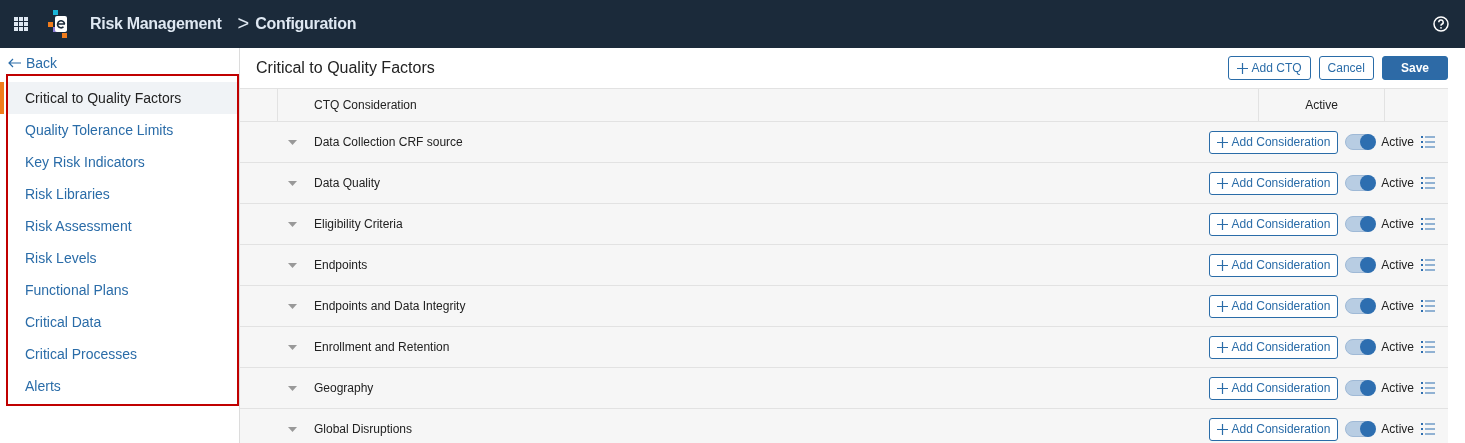  Describe the element at coordinates (122, 226) in the screenshot. I see `sidebar-item: Risk Assessment` at that location.